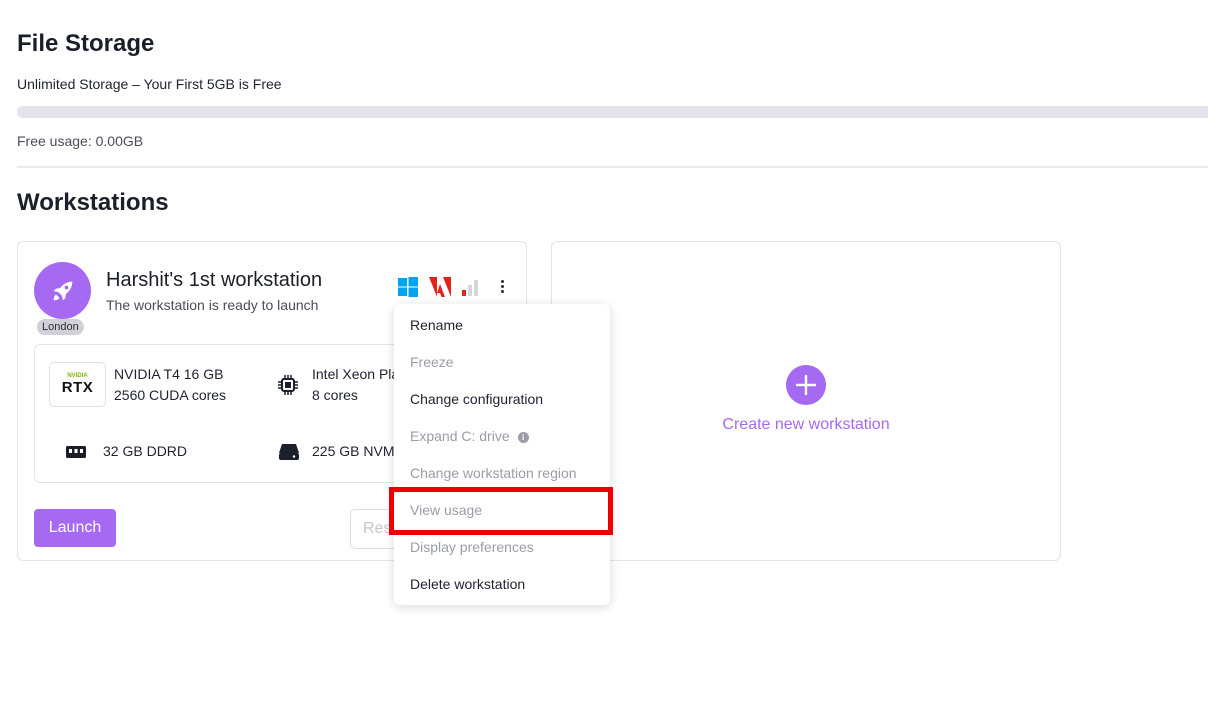 This screenshot has height=719, width=1208. Describe the element at coordinates (289, 451) in the screenshot. I see `hard-drive-icon` at that location.